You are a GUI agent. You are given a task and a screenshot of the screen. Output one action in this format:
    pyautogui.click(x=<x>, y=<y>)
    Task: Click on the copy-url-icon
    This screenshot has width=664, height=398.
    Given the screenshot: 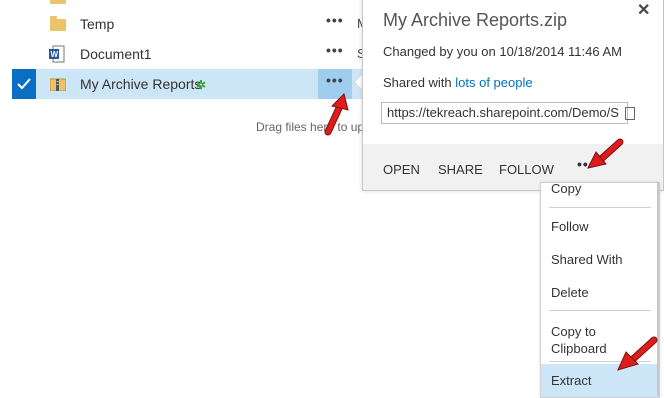 What is the action you would take?
    pyautogui.click(x=630, y=113)
    